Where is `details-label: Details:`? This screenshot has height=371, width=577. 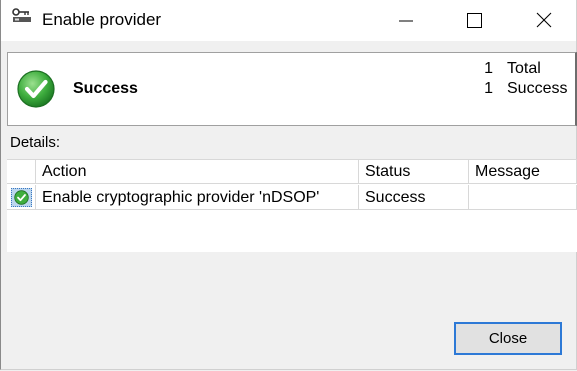 details-label: Details: is located at coordinates (35, 142).